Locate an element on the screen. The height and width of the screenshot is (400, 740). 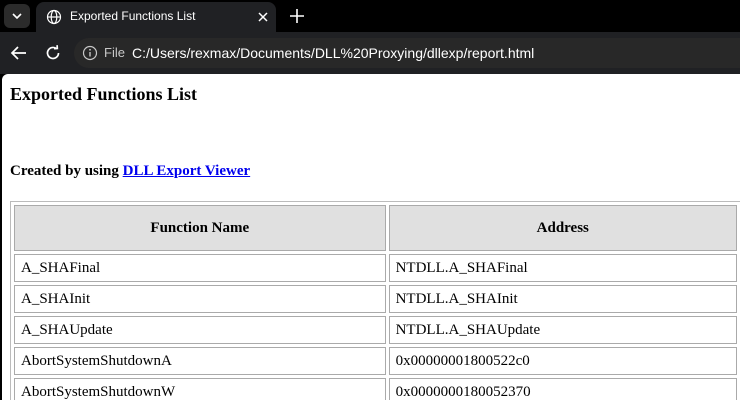
function-name-cell: A_SHAInit is located at coordinates (200, 299).